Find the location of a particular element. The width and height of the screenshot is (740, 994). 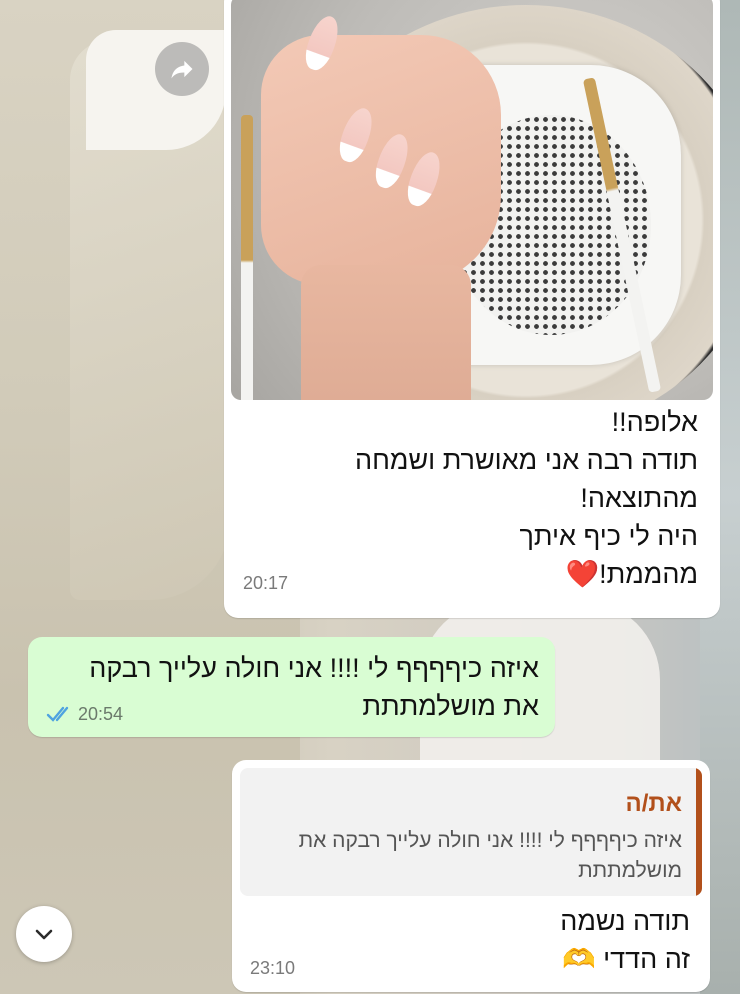

message-time: 20:54 is located at coordinates (101, 714).